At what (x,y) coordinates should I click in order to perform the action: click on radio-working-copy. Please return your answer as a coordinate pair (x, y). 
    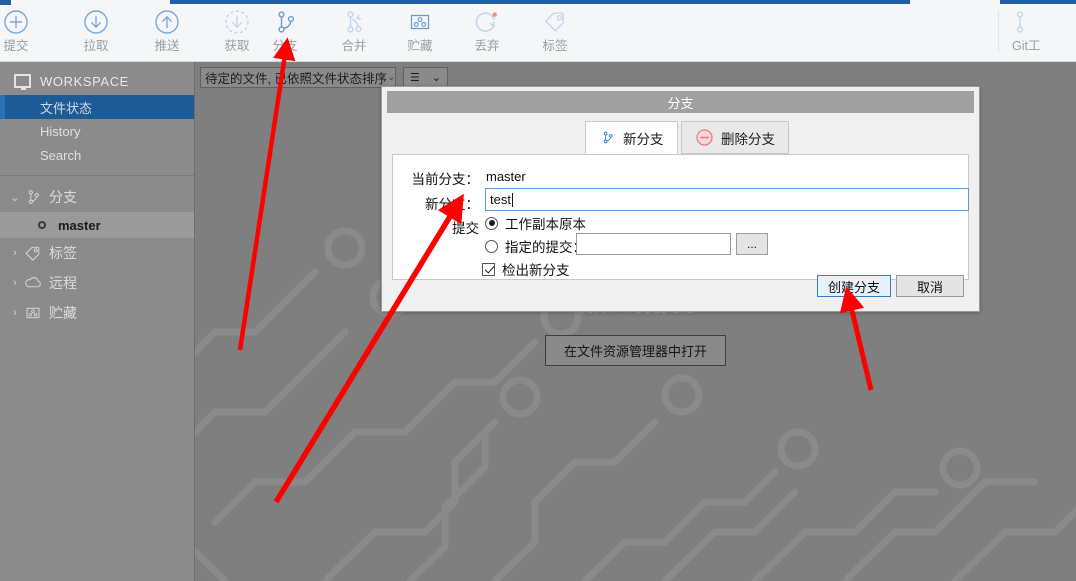
    Looking at the image, I should click on (491, 223).